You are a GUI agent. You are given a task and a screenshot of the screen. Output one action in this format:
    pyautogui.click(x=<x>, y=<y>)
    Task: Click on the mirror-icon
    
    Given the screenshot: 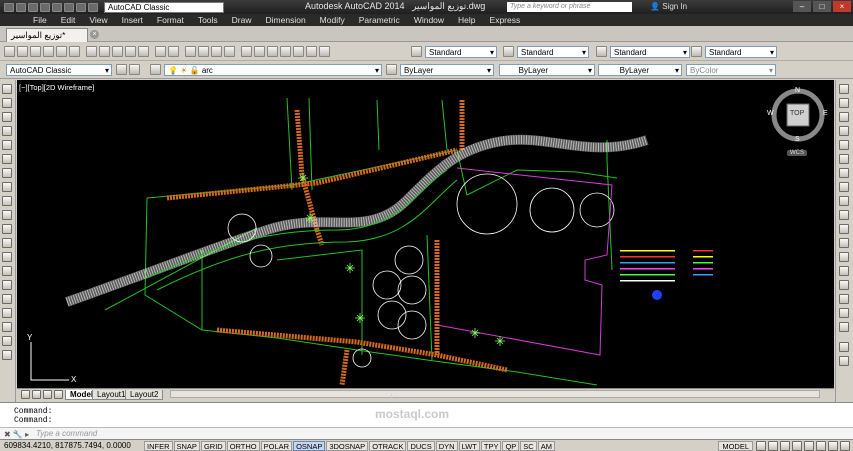 What is the action you would take?
    pyautogui.click(x=844, y=117)
    